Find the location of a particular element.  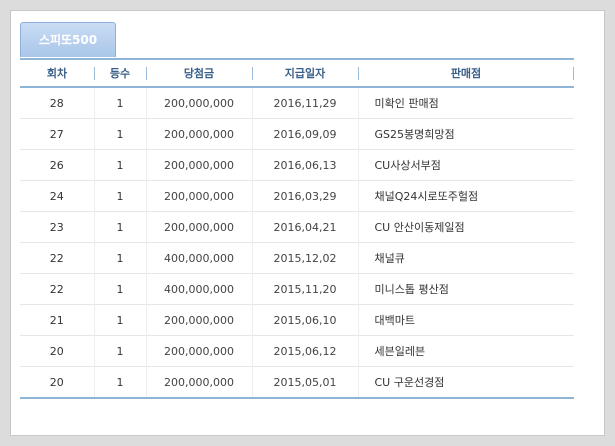

table-row: 22 1 400,000,000 2015,11,20 미니스톱 평산점 is located at coordinates (297, 289).